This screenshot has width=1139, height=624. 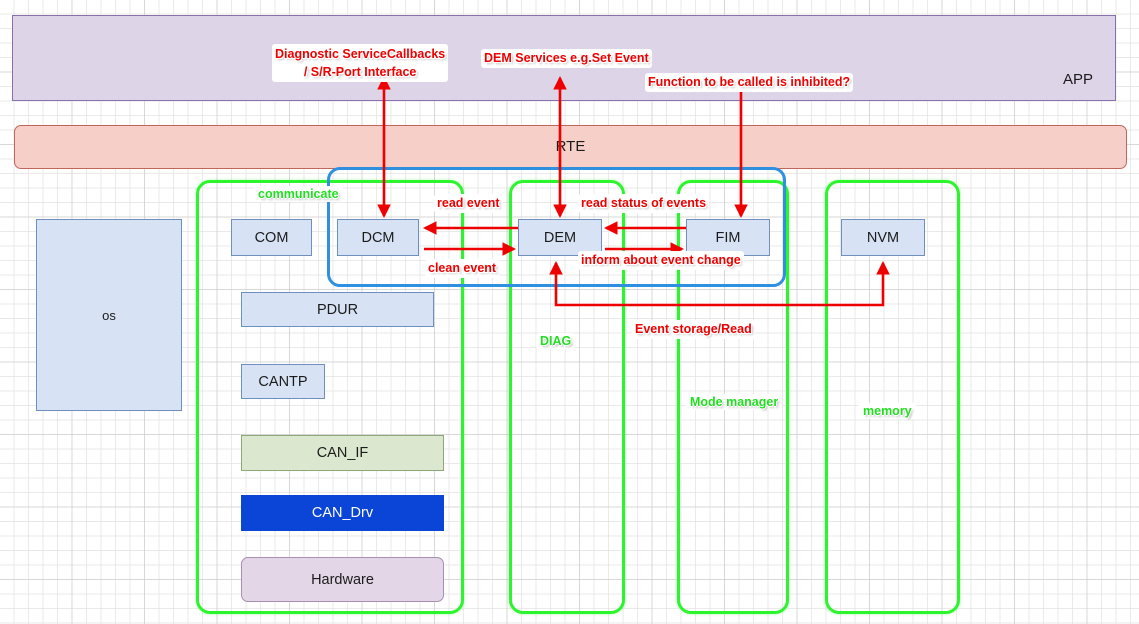 What do you see at coordinates (378, 237) in the screenshot?
I see `module-dcm: DCM` at bounding box center [378, 237].